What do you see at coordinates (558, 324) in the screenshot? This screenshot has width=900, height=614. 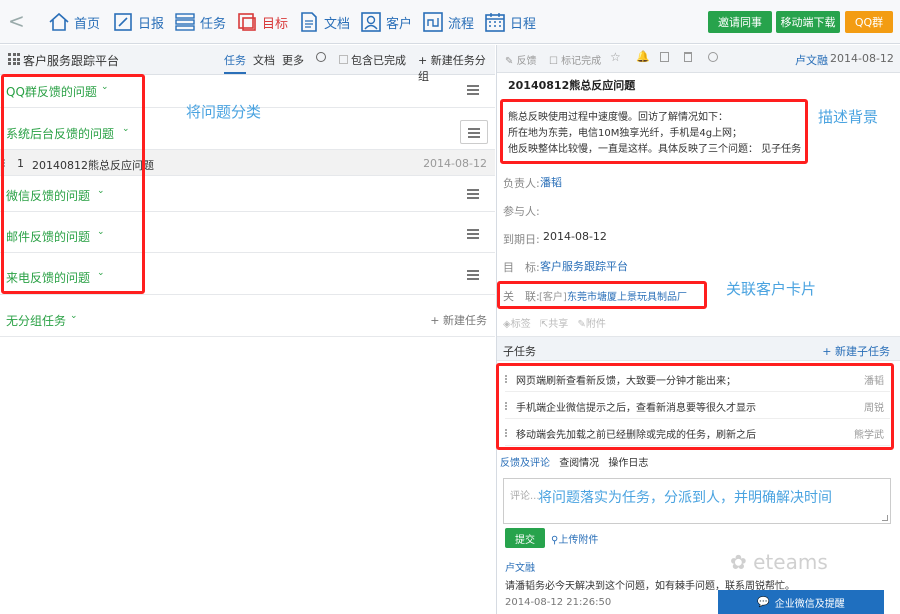 I see `share-button: 共享` at bounding box center [558, 324].